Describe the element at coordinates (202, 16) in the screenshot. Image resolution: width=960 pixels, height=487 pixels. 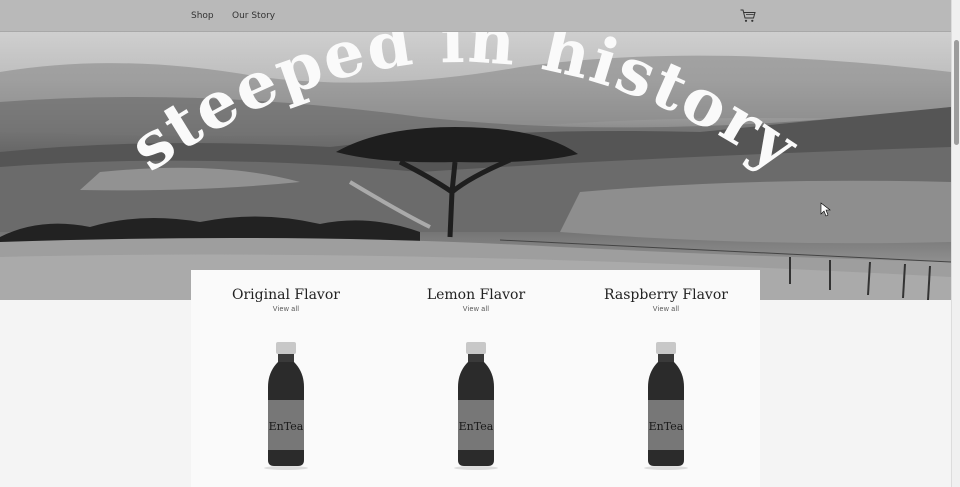
I see `nav-shop-link: Shop` at that location.